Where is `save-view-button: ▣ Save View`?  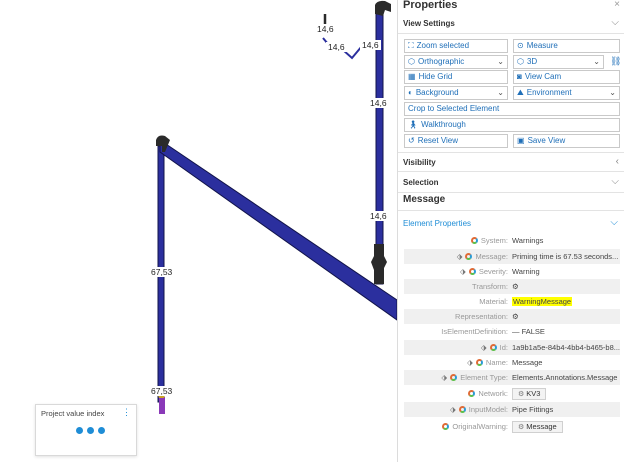 save-view-button: ▣ Save View is located at coordinates (566, 141).